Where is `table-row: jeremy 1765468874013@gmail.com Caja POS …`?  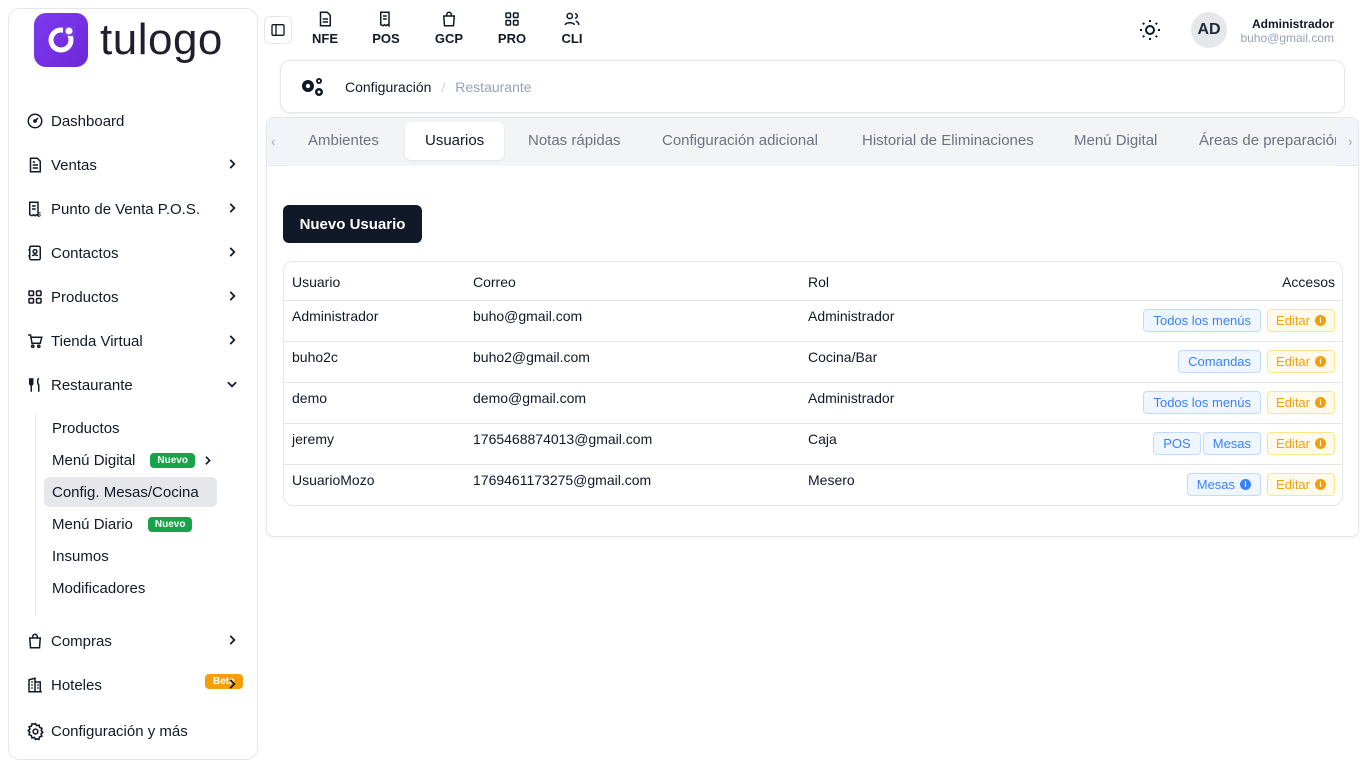 table-row: jeremy 1765468874013@gmail.com Caja POS … is located at coordinates (813, 443).